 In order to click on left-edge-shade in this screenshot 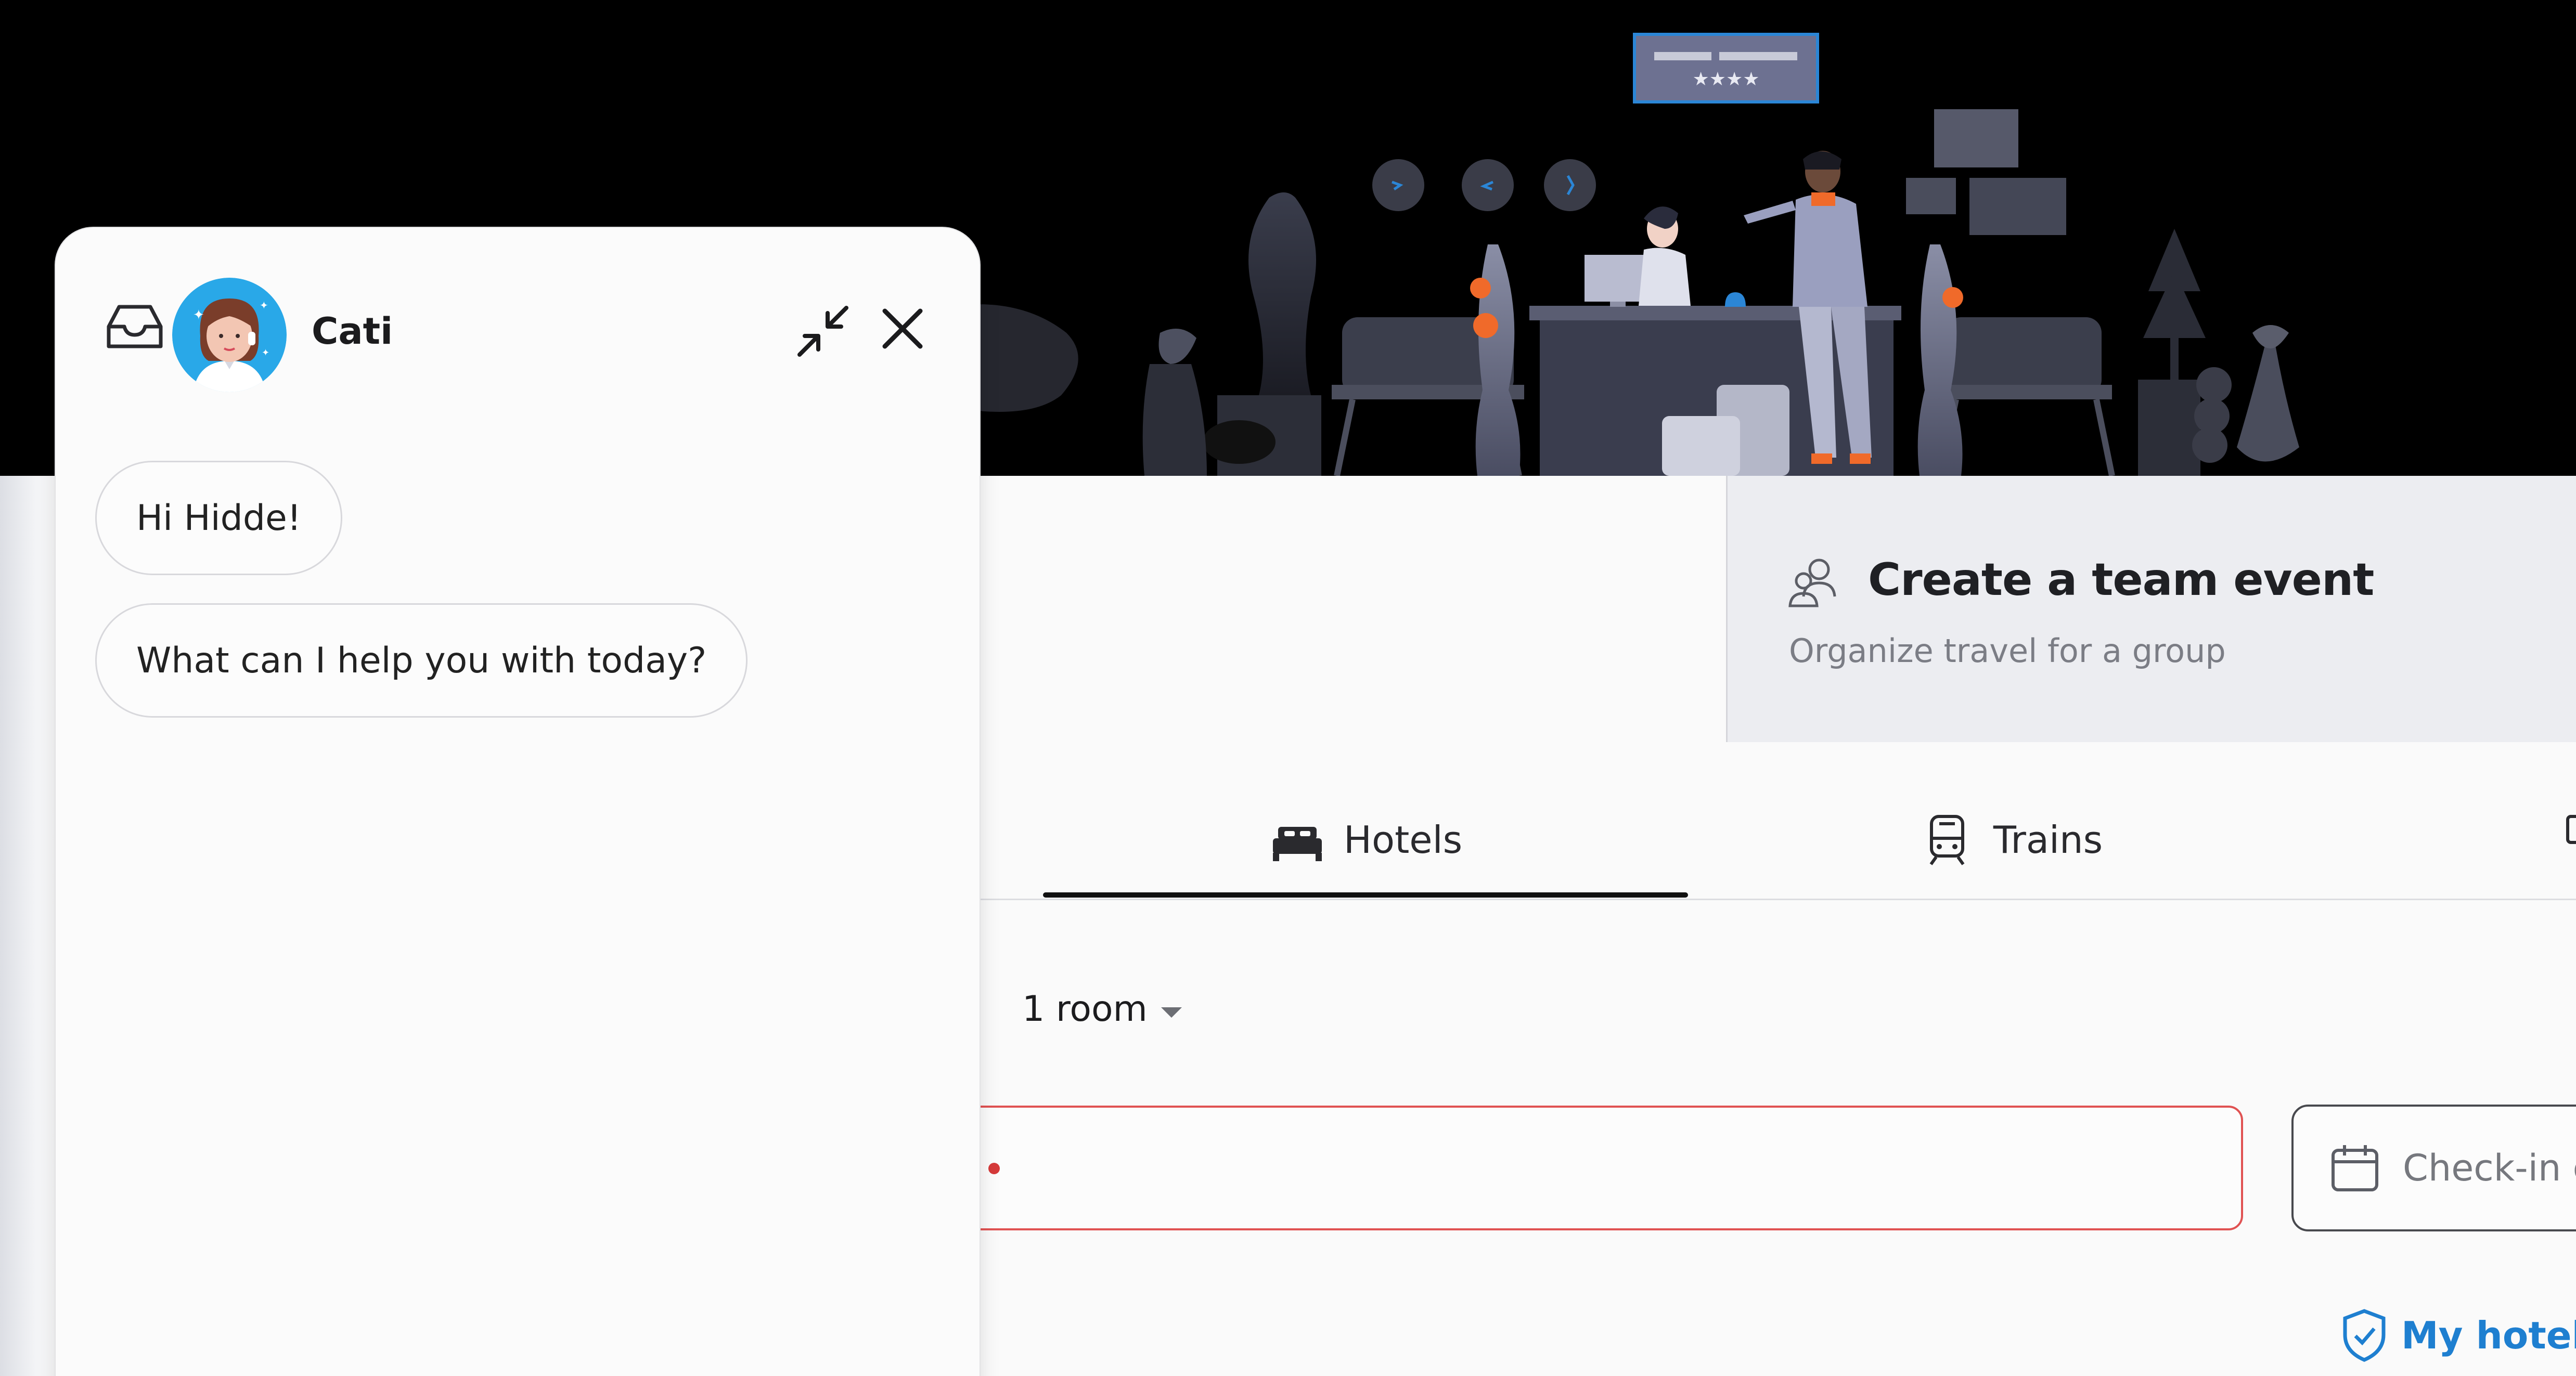, I will do `click(31, 926)`.